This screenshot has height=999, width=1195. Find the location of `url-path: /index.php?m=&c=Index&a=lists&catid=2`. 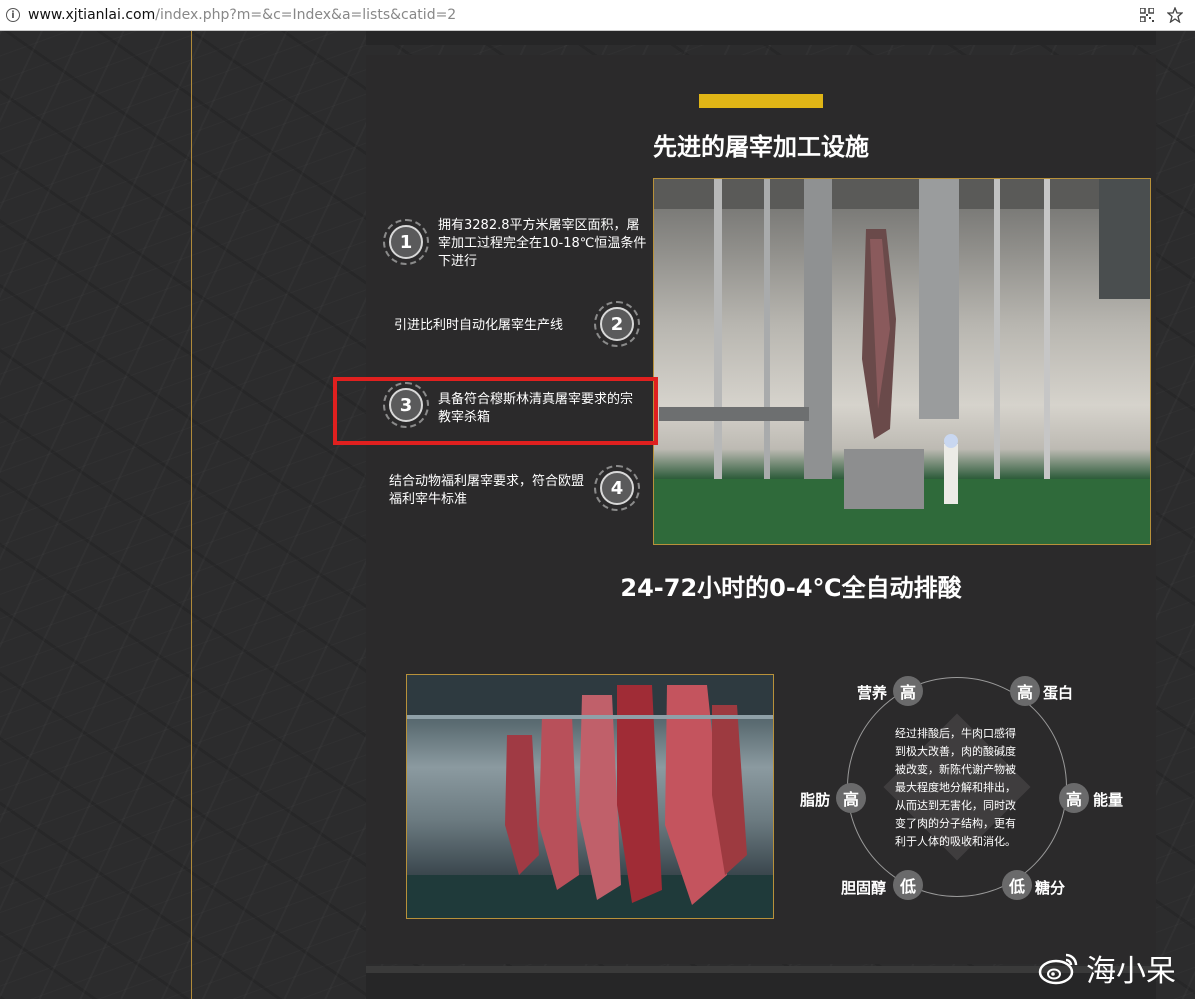

url-path: /index.php?m=&c=Index&a=lists&catid=2 is located at coordinates (306, 15).